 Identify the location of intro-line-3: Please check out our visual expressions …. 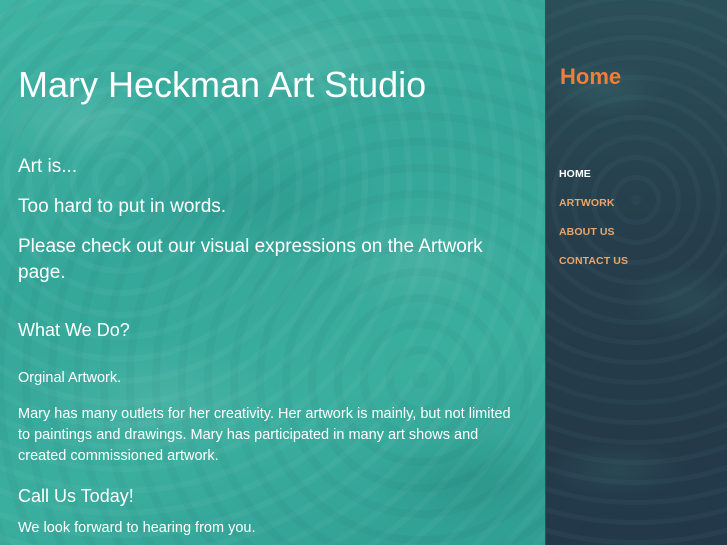
(250, 259).